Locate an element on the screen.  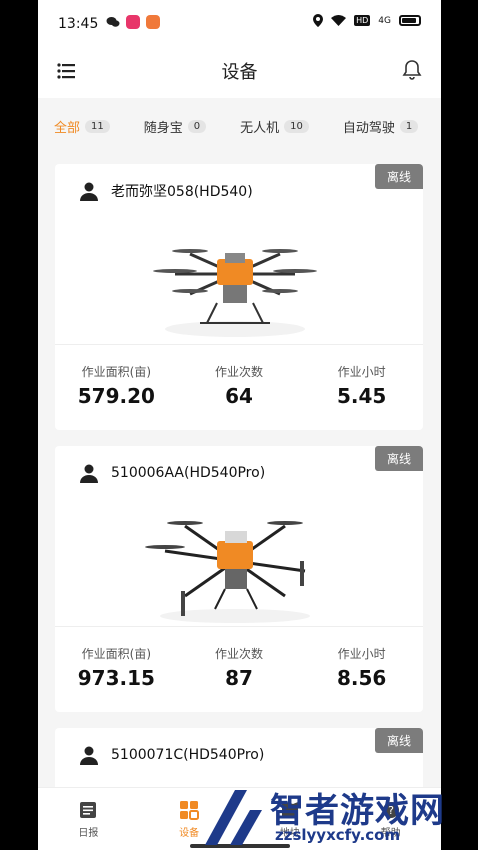
tab-count: 1 is located at coordinates (409, 126).